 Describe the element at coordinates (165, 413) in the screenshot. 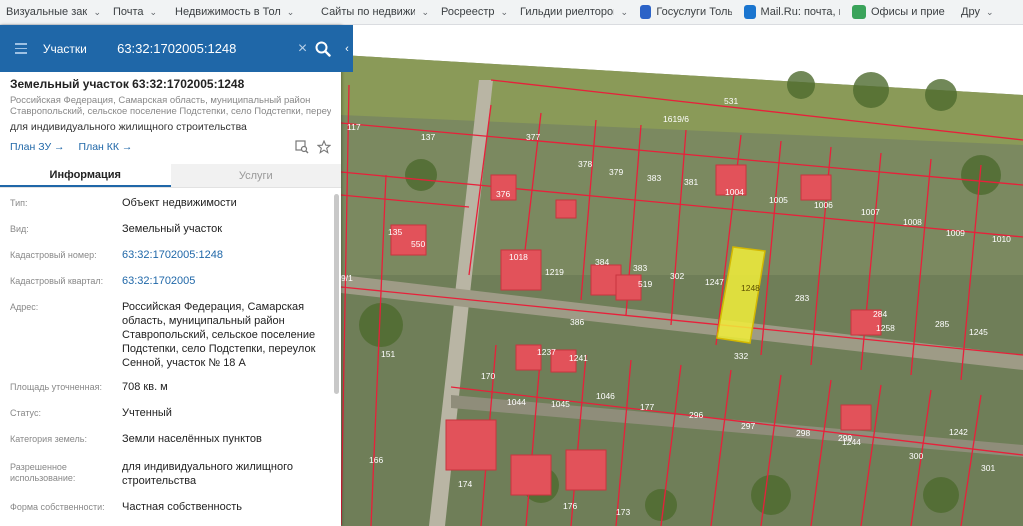

I see `property-row: Статус: Учтенный` at that location.